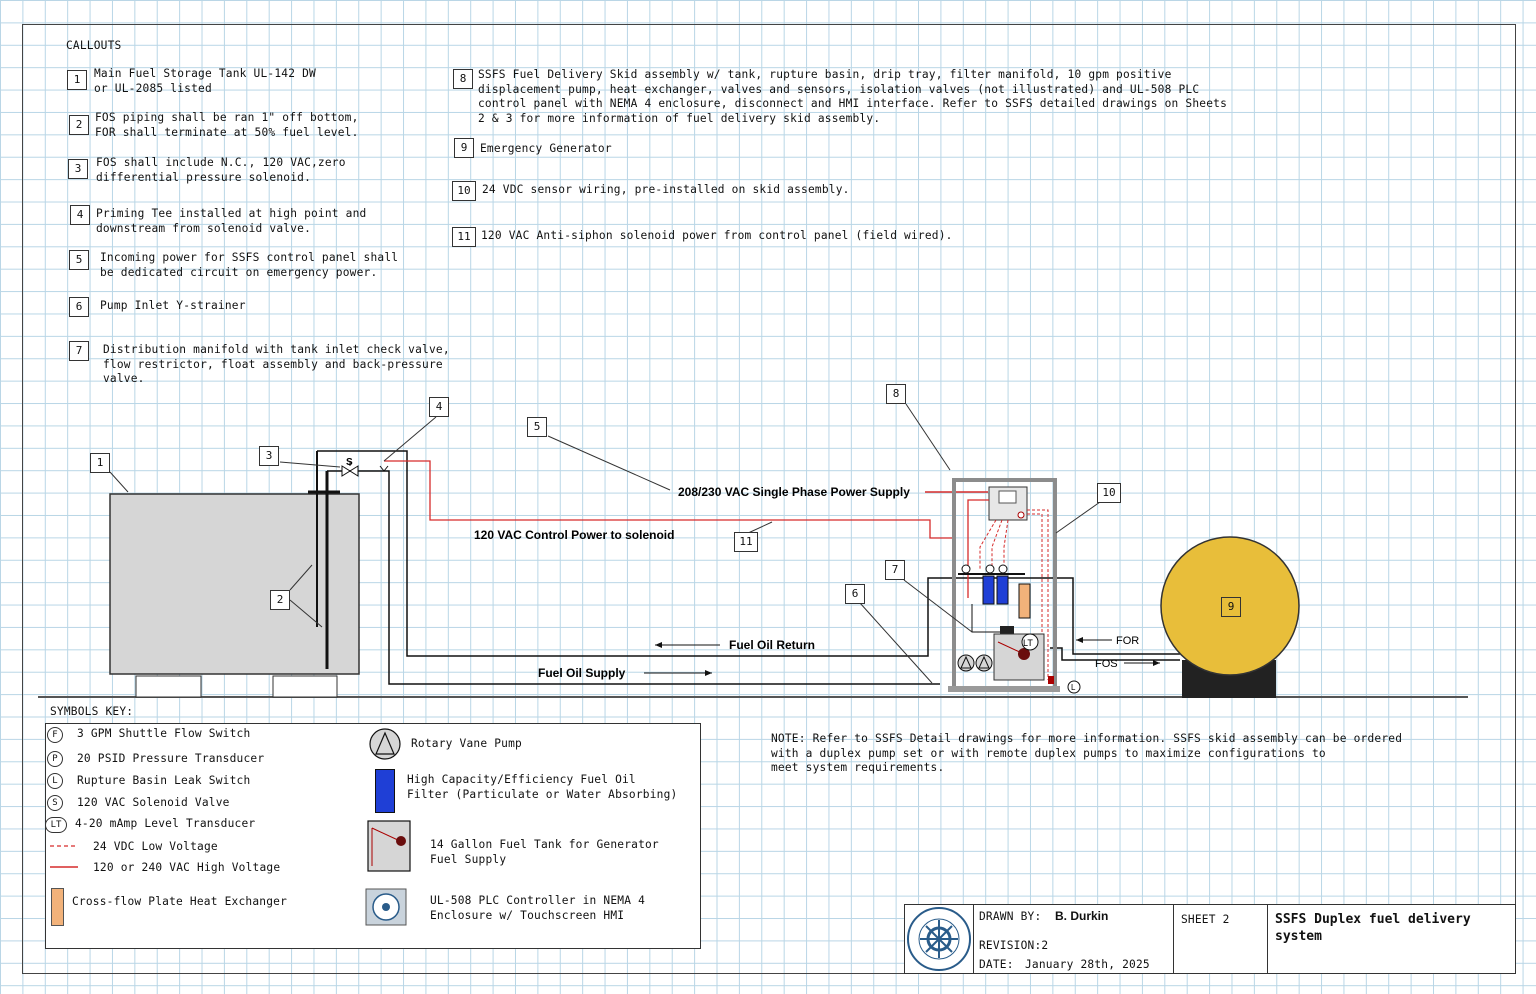  What do you see at coordinates (234, 584) in the screenshot?
I see `main-fuel-tank` at bounding box center [234, 584].